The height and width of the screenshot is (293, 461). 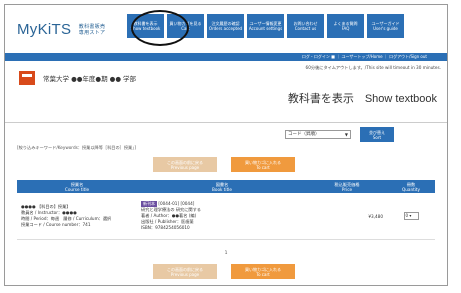 What do you see at coordinates (347, 216) in the screenshot?
I see `price-cell: ¥3,480` at bounding box center [347, 216].